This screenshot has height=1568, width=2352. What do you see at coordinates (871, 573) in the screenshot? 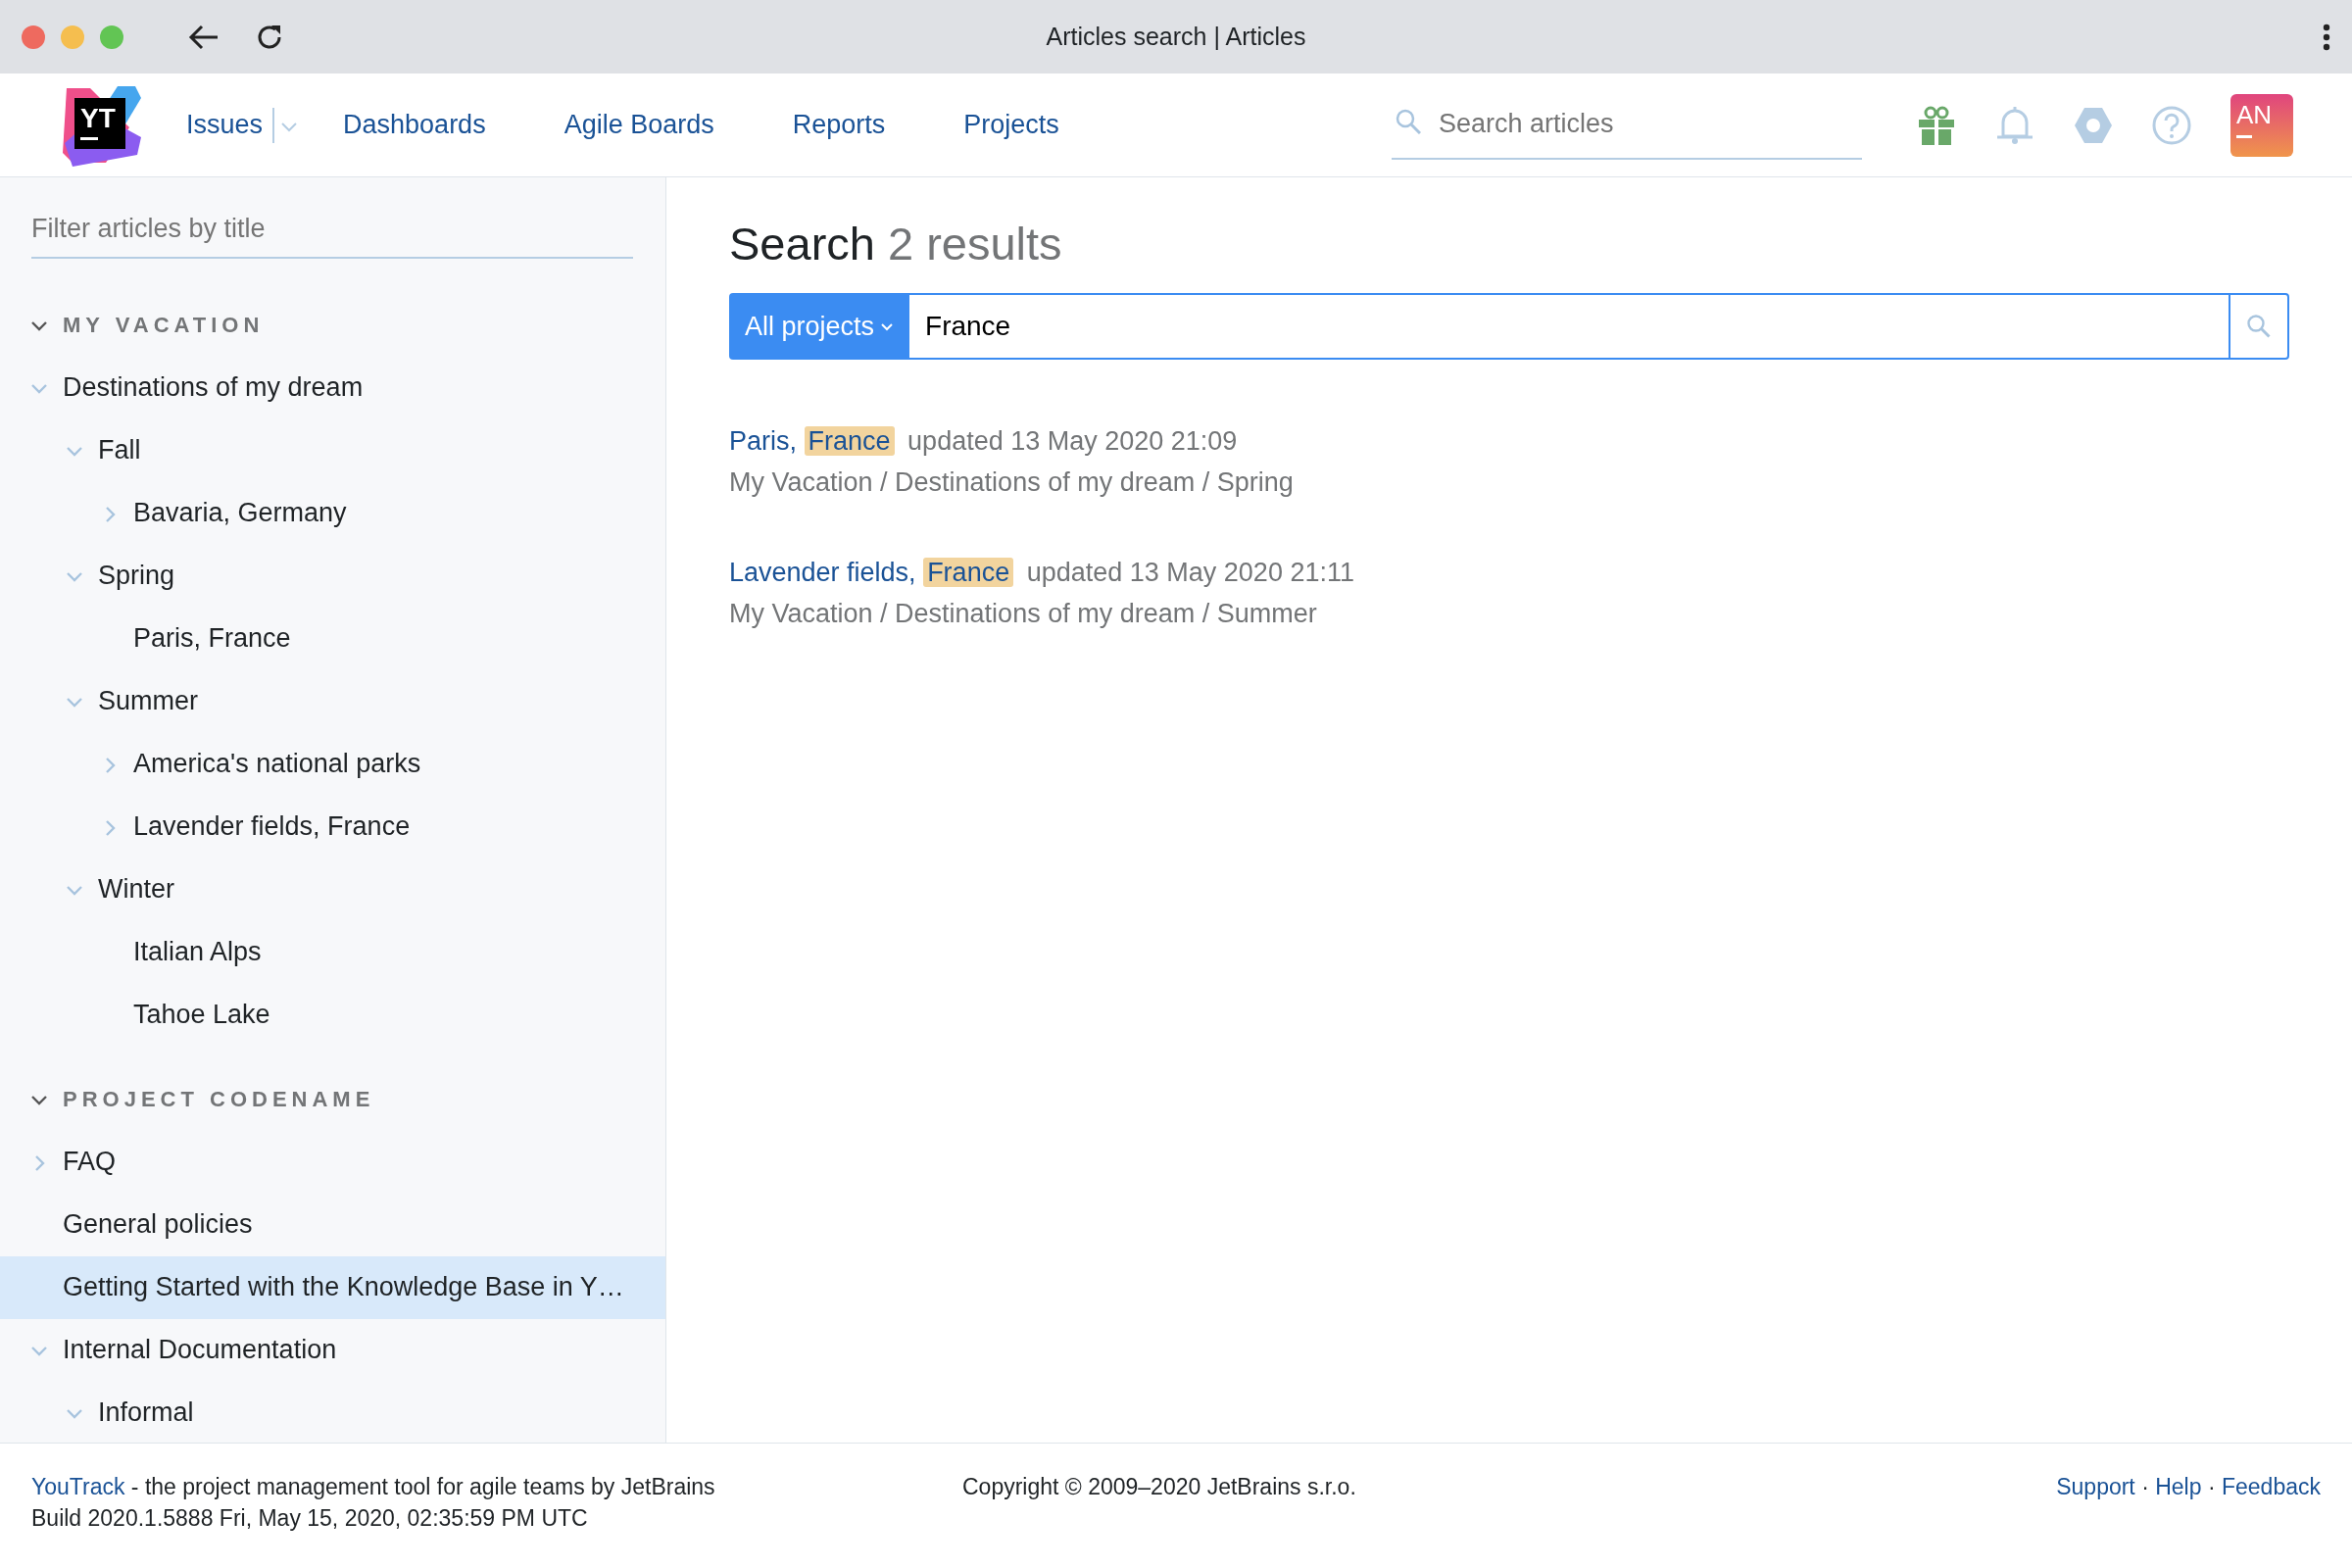
I see `result-link: Lavender fields, France` at bounding box center [871, 573].